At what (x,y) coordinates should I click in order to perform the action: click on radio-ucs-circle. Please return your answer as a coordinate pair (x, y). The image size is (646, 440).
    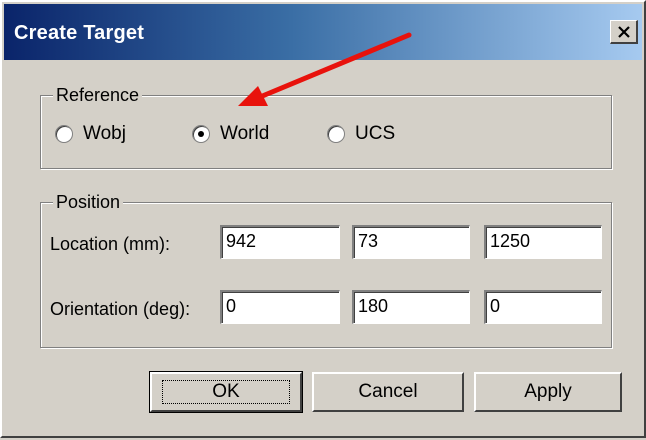
    Looking at the image, I should click on (336, 134).